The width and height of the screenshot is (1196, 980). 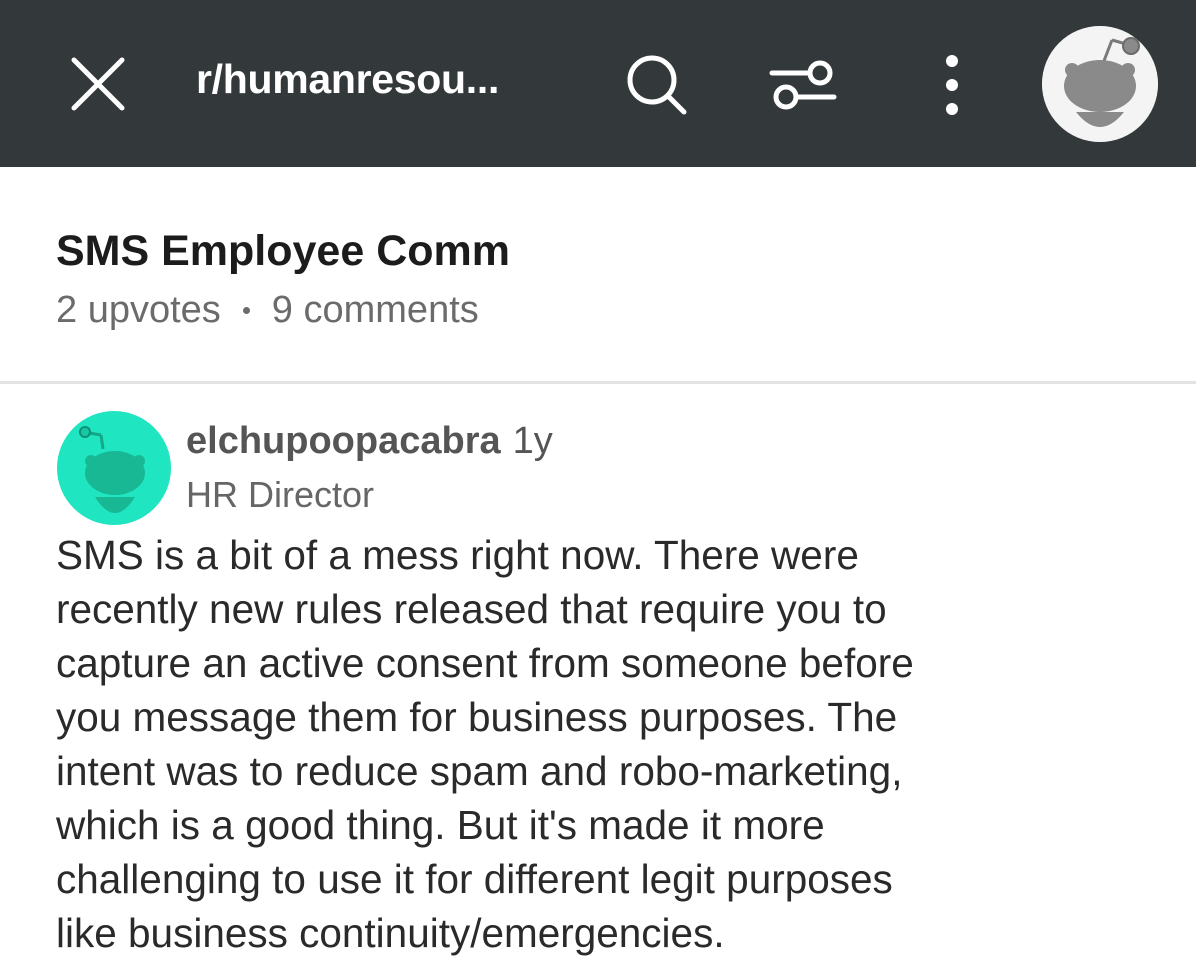 What do you see at coordinates (267, 310) in the screenshot?
I see `post-meta: 2 upvotes 9 comments` at bounding box center [267, 310].